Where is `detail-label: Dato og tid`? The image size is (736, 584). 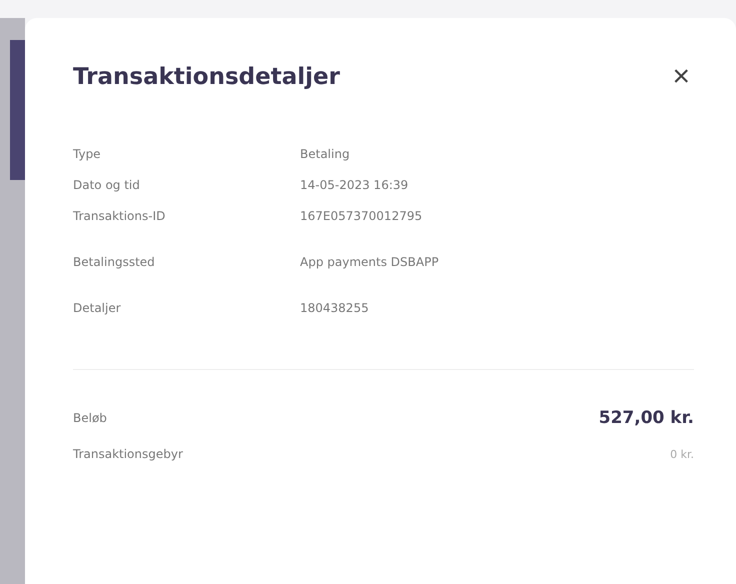
detail-label: Dato og tid is located at coordinates (107, 185).